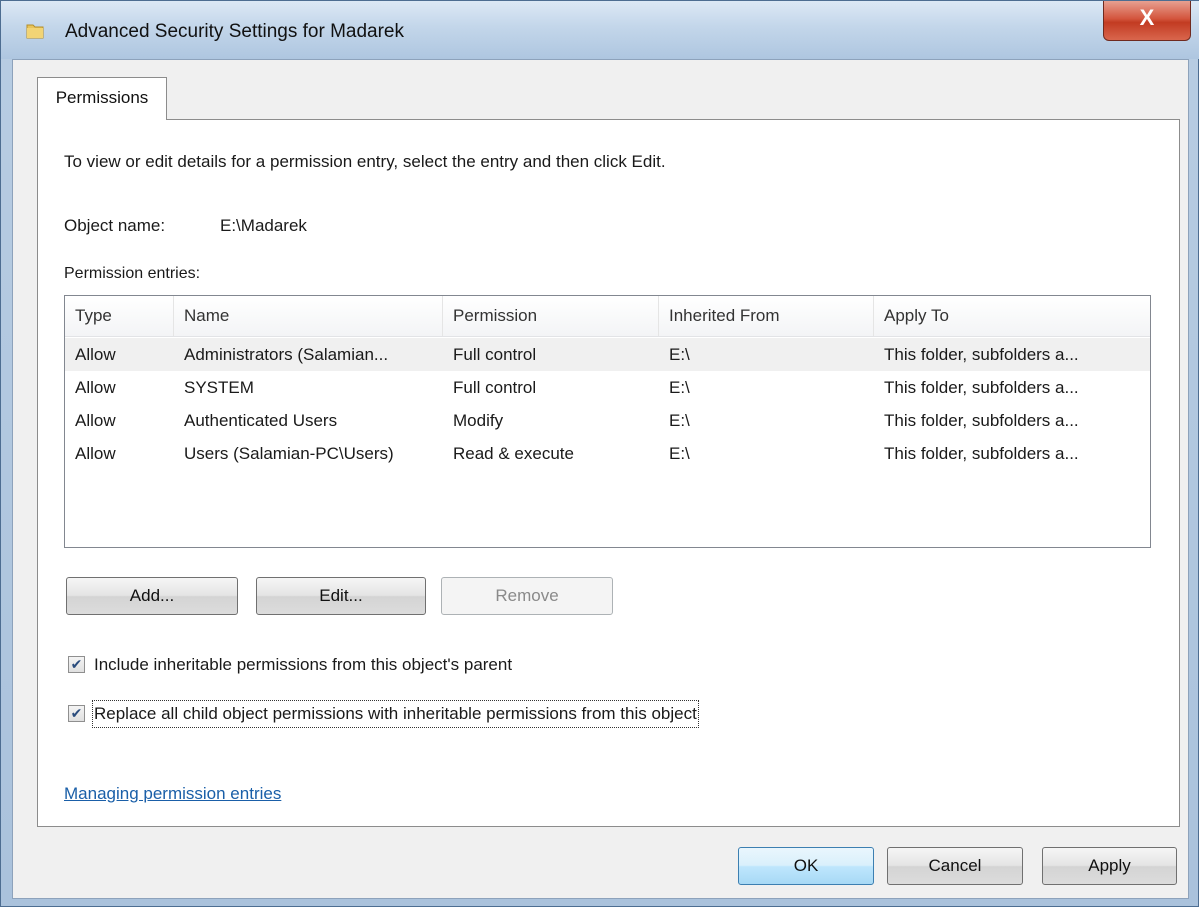  Describe the element at coordinates (119, 316) in the screenshot. I see `column-header-type: Type` at that location.